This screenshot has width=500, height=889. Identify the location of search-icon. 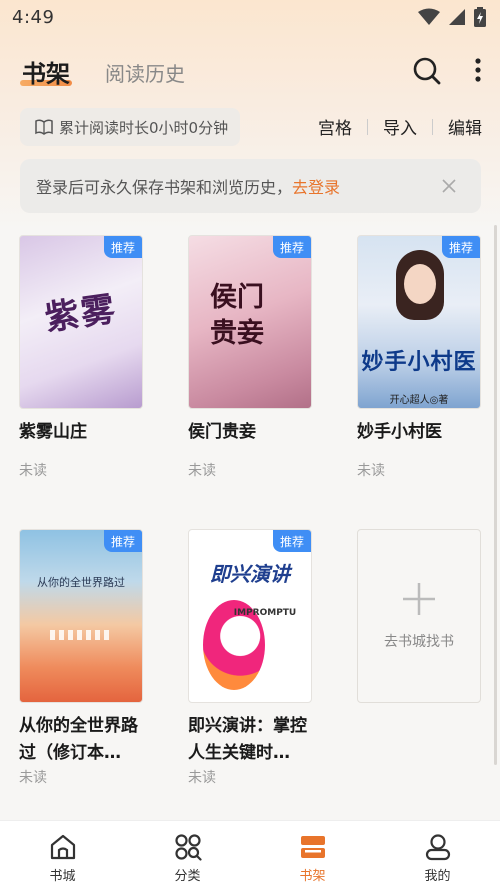
(427, 71).